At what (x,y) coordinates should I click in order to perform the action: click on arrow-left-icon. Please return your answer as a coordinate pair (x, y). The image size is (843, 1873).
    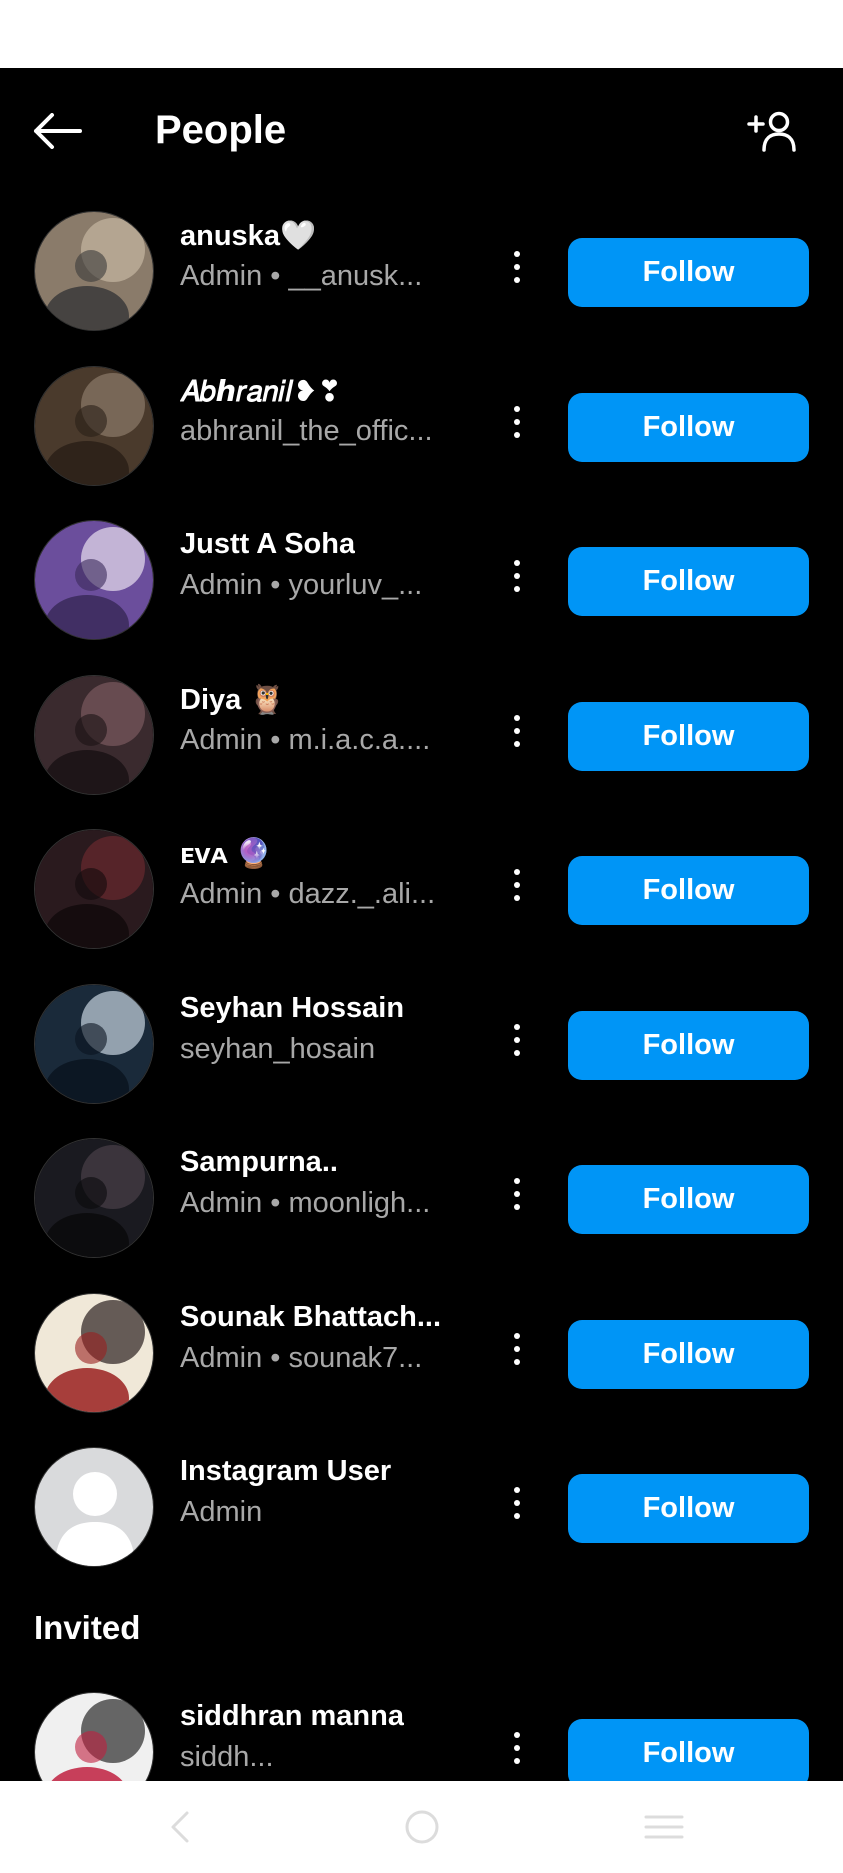
    Looking at the image, I should click on (58, 131).